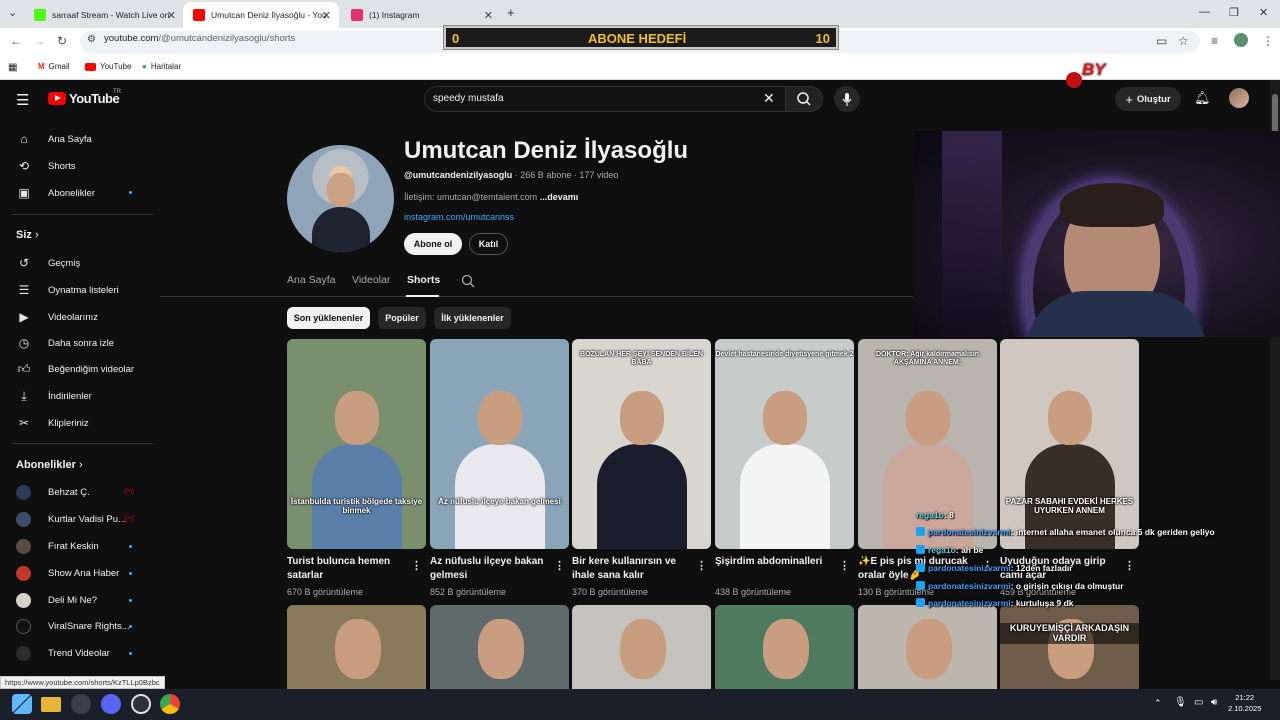 The width and height of the screenshot is (1280, 720). I want to click on search-icon, so click(804, 99).